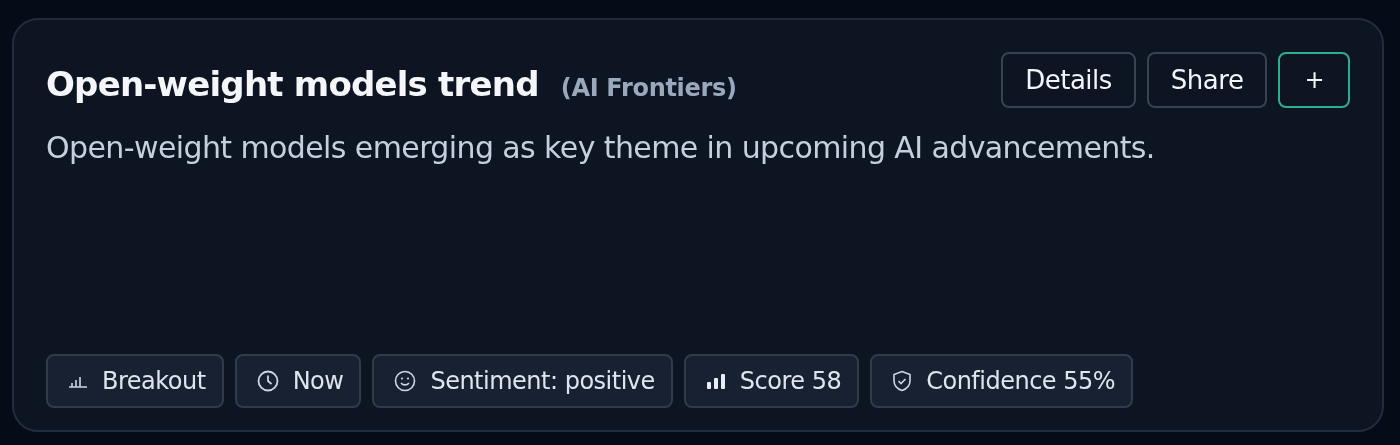  Describe the element at coordinates (1207, 80) in the screenshot. I see `action-button: Share` at that location.